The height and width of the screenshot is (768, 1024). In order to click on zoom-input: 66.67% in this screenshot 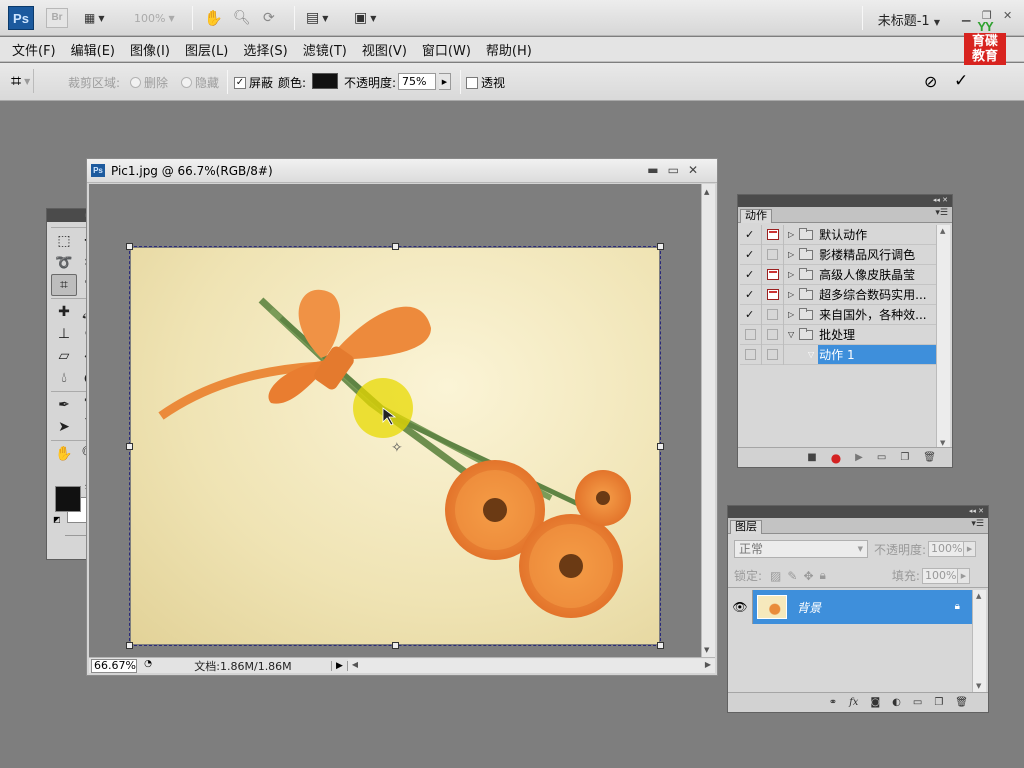, I will do `click(114, 665)`.